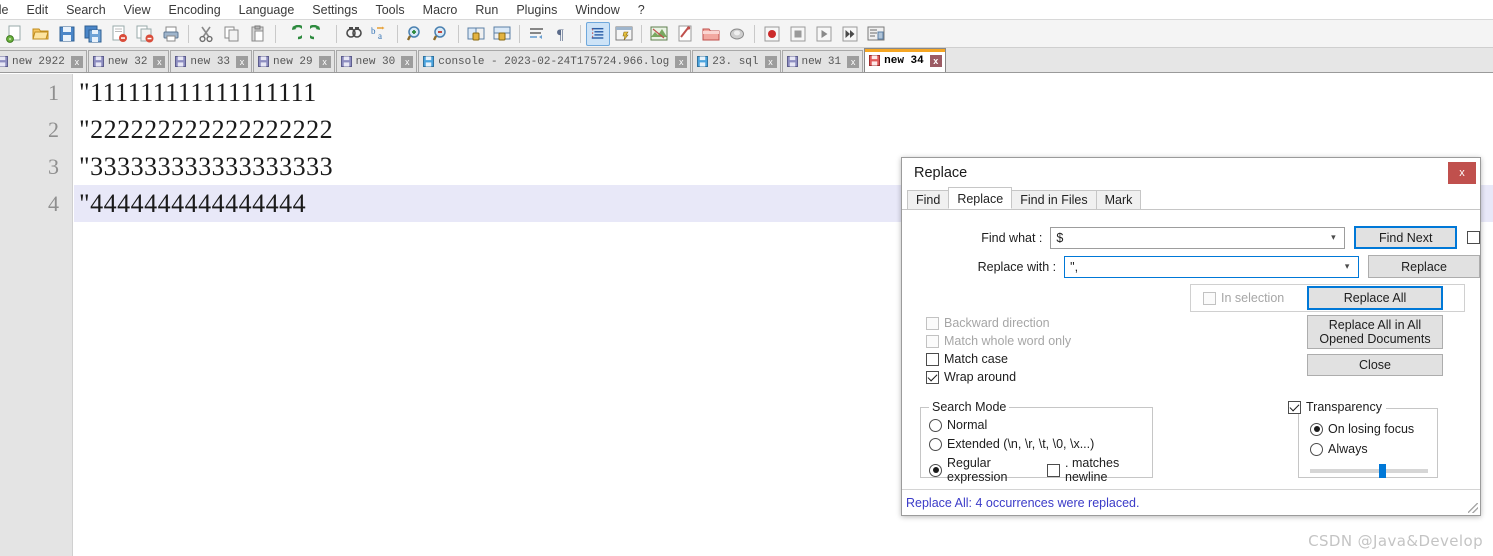 This screenshot has width=1493, height=556. Describe the element at coordinates (67, 34) in the screenshot. I see `save-icon` at that location.